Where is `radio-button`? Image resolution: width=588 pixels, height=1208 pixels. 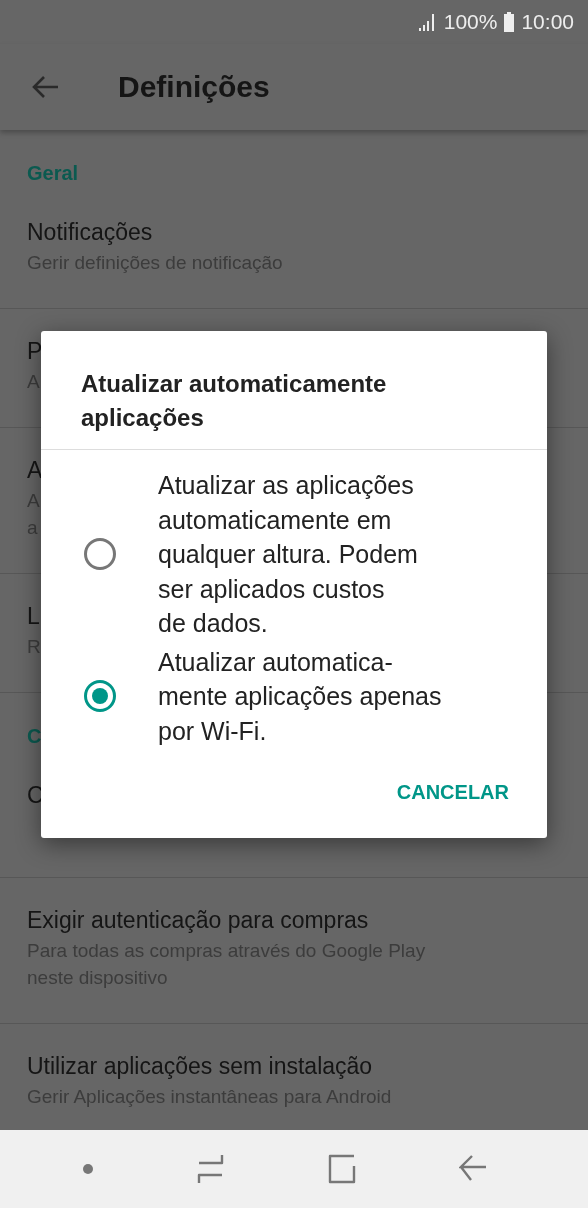 radio-button is located at coordinates (100, 554).